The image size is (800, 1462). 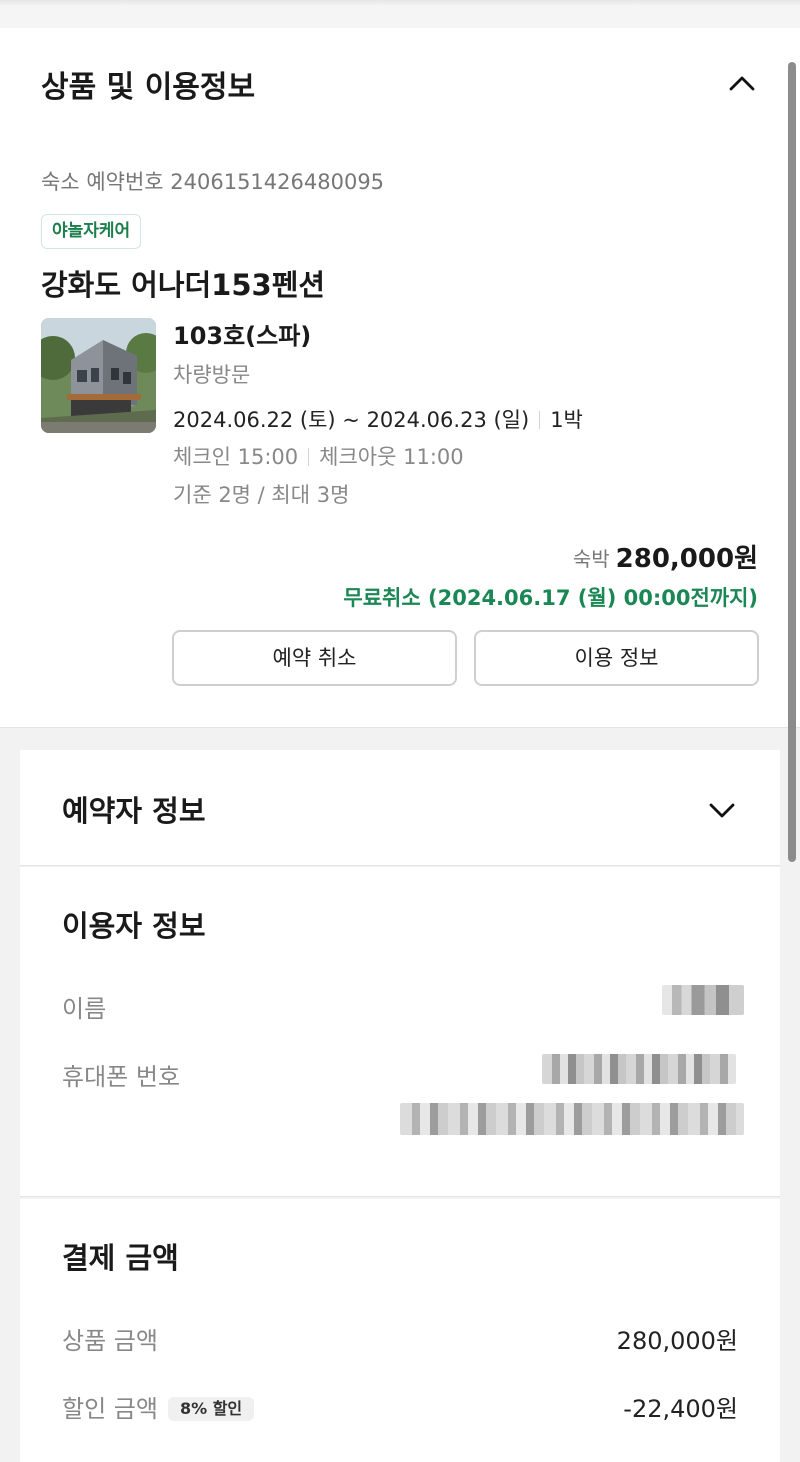 I want to click on section-title-user-info: 이용자 정보, so click(x=134, y=926).